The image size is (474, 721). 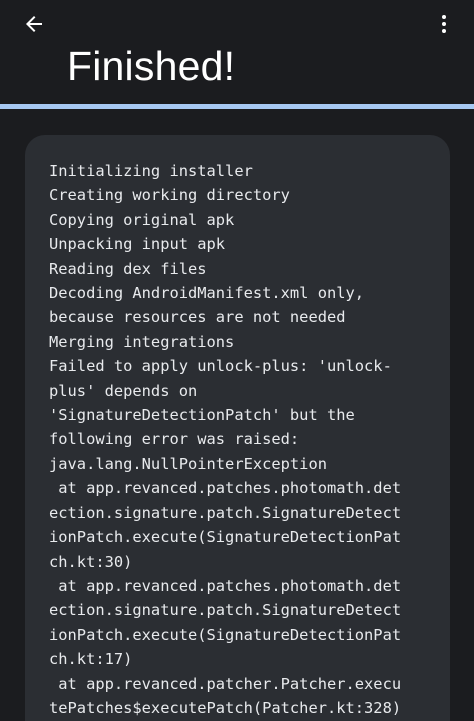 I want to click on log-line: Creating working directory, so click(x=169, y=195).